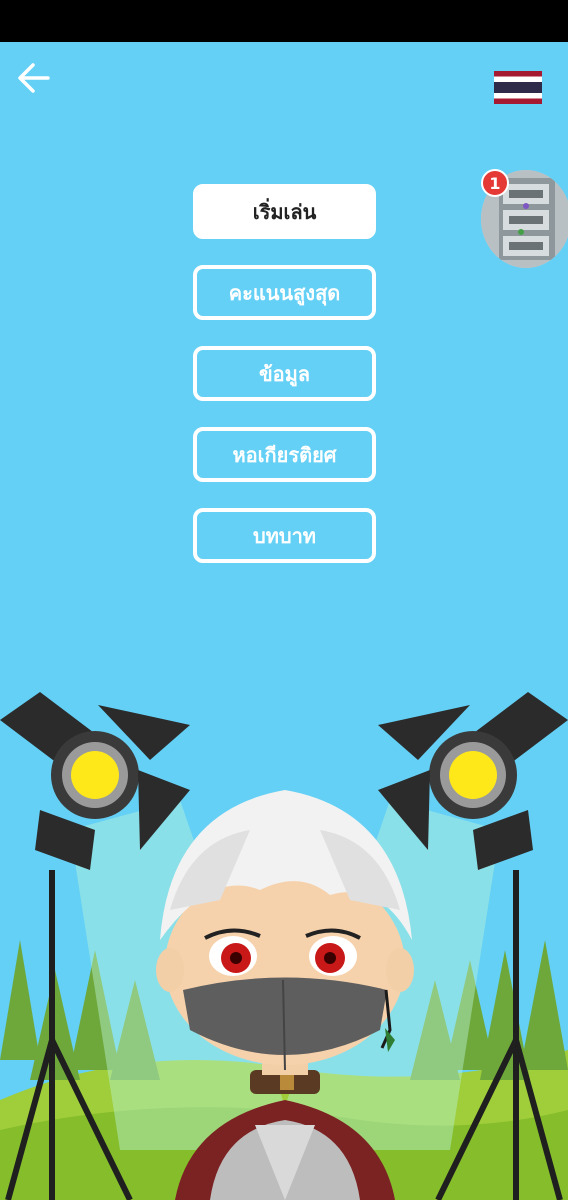 The width and height of the screenshot is (568, 1200). Describe the element at coordinates (284, 21) in the screenshot. I see `status-bar` at that location.